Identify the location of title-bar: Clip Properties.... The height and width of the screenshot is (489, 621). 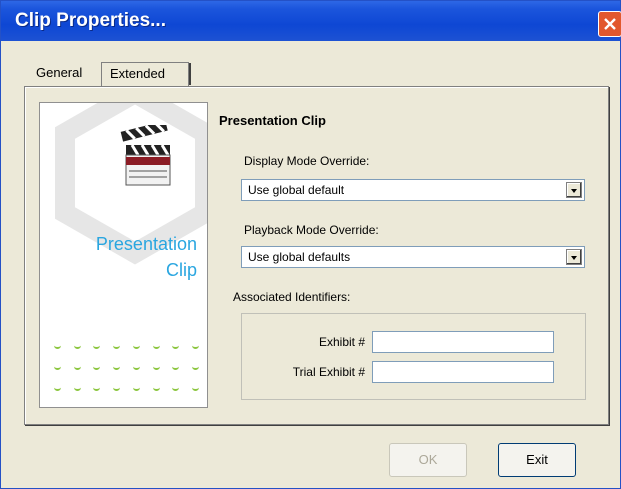
(311, 21).